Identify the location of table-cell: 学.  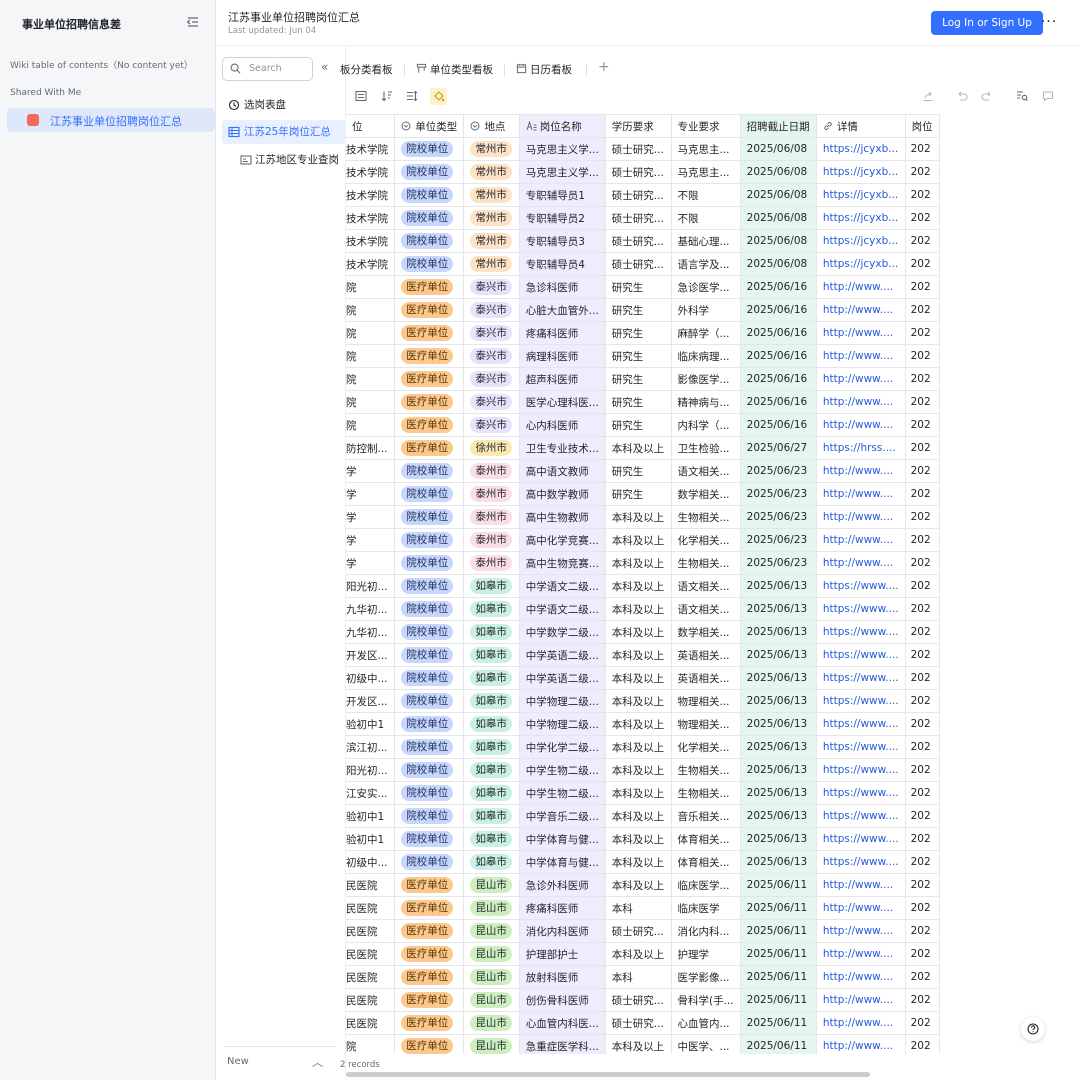
(371, 563).